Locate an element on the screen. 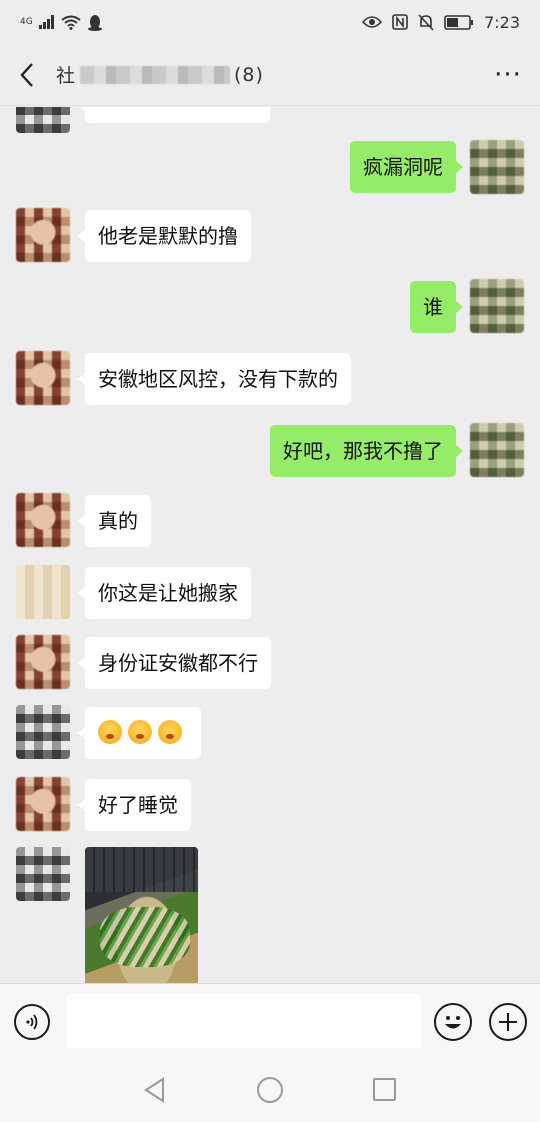  nav-home-icon is located at coordinates (270, 1090).